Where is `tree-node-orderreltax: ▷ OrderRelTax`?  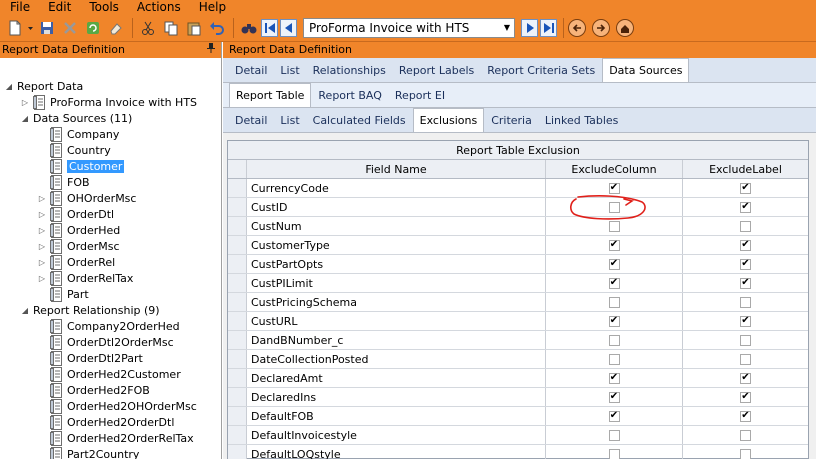 tree-node-orderreltax: ▷ OrderRelTax is located at coordinates (85, 278).